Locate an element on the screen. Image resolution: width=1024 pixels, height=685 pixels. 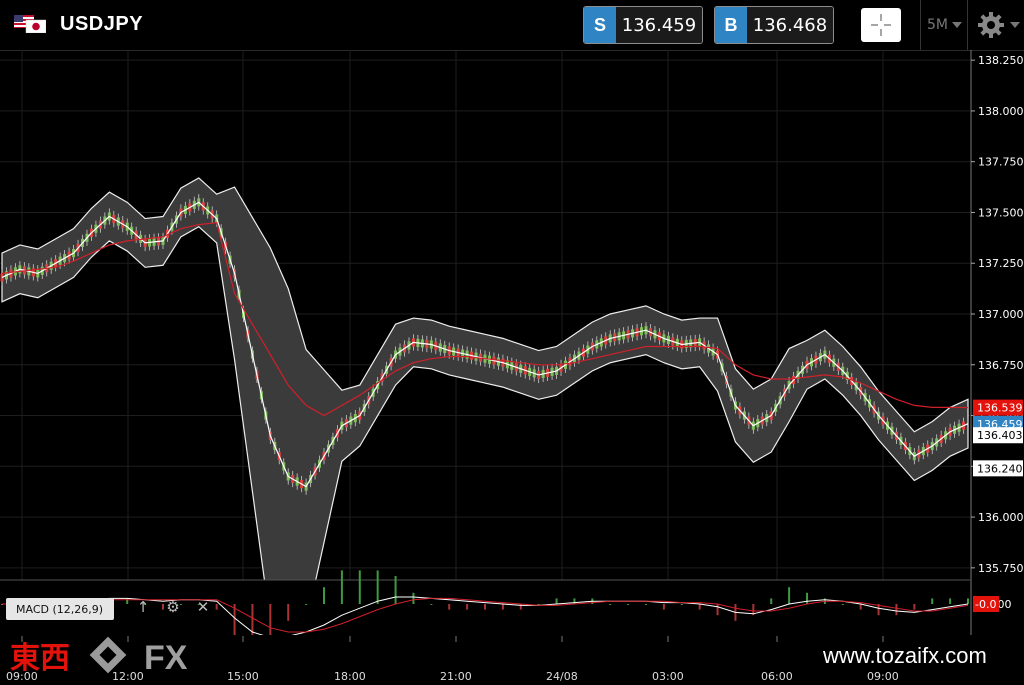
macd-tools: ↑ ⚙ ✕ is located at coordinates (173, 607).